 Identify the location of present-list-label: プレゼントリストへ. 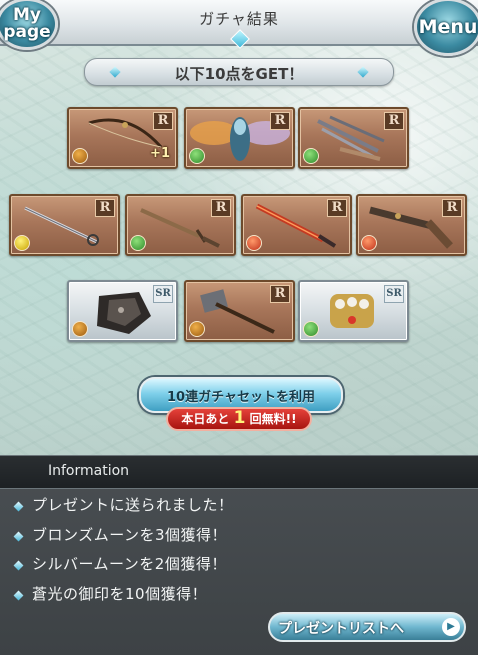
(341, 629).